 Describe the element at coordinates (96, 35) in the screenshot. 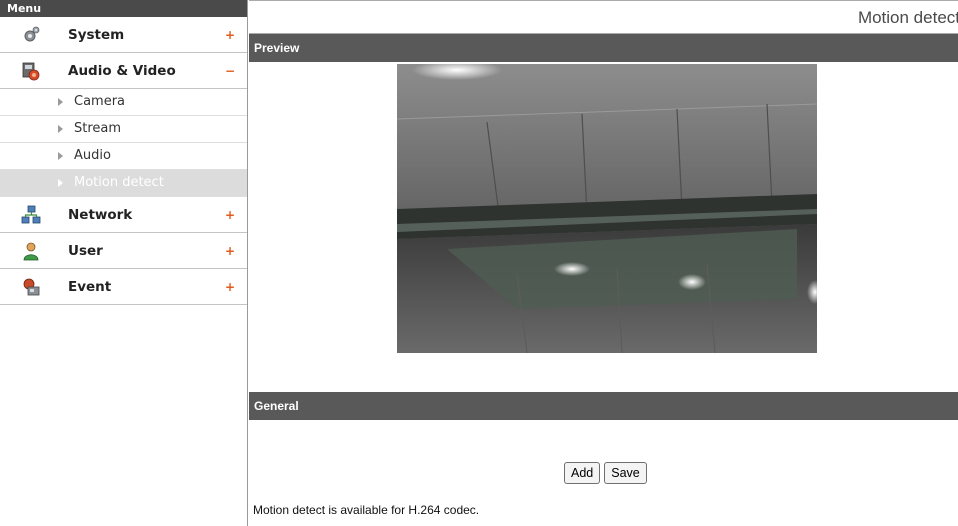

I see `menu-category-label: System` at that location.